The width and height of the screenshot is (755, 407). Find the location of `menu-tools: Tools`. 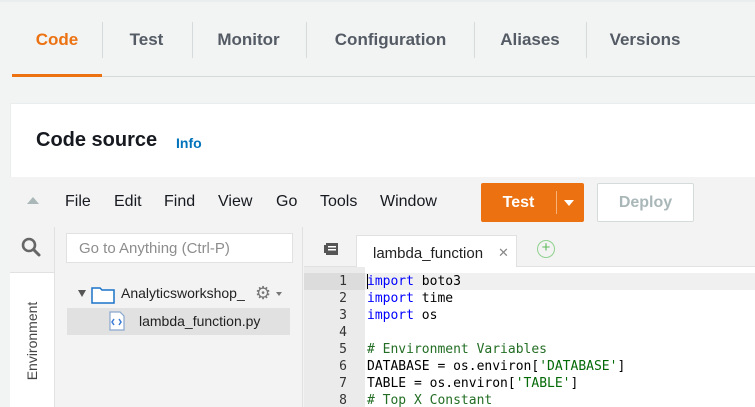

menu-tools: Tools is located at coordinates (338, 202).